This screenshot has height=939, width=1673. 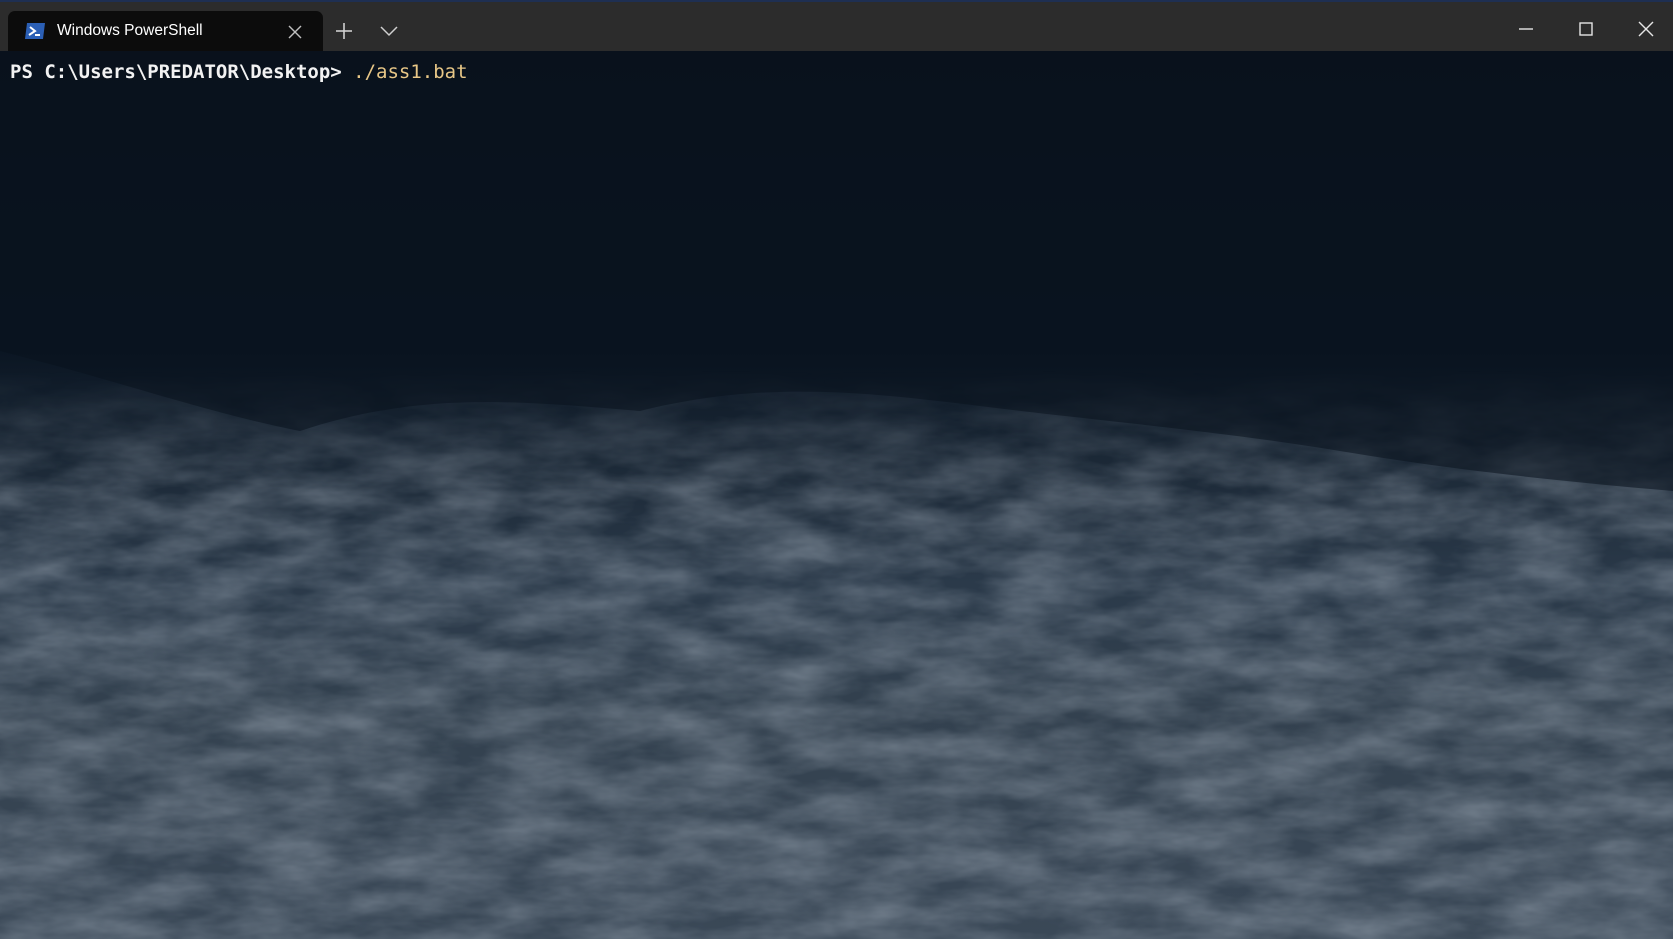 I want to click on close-icon, so click(x=1646, y=29).